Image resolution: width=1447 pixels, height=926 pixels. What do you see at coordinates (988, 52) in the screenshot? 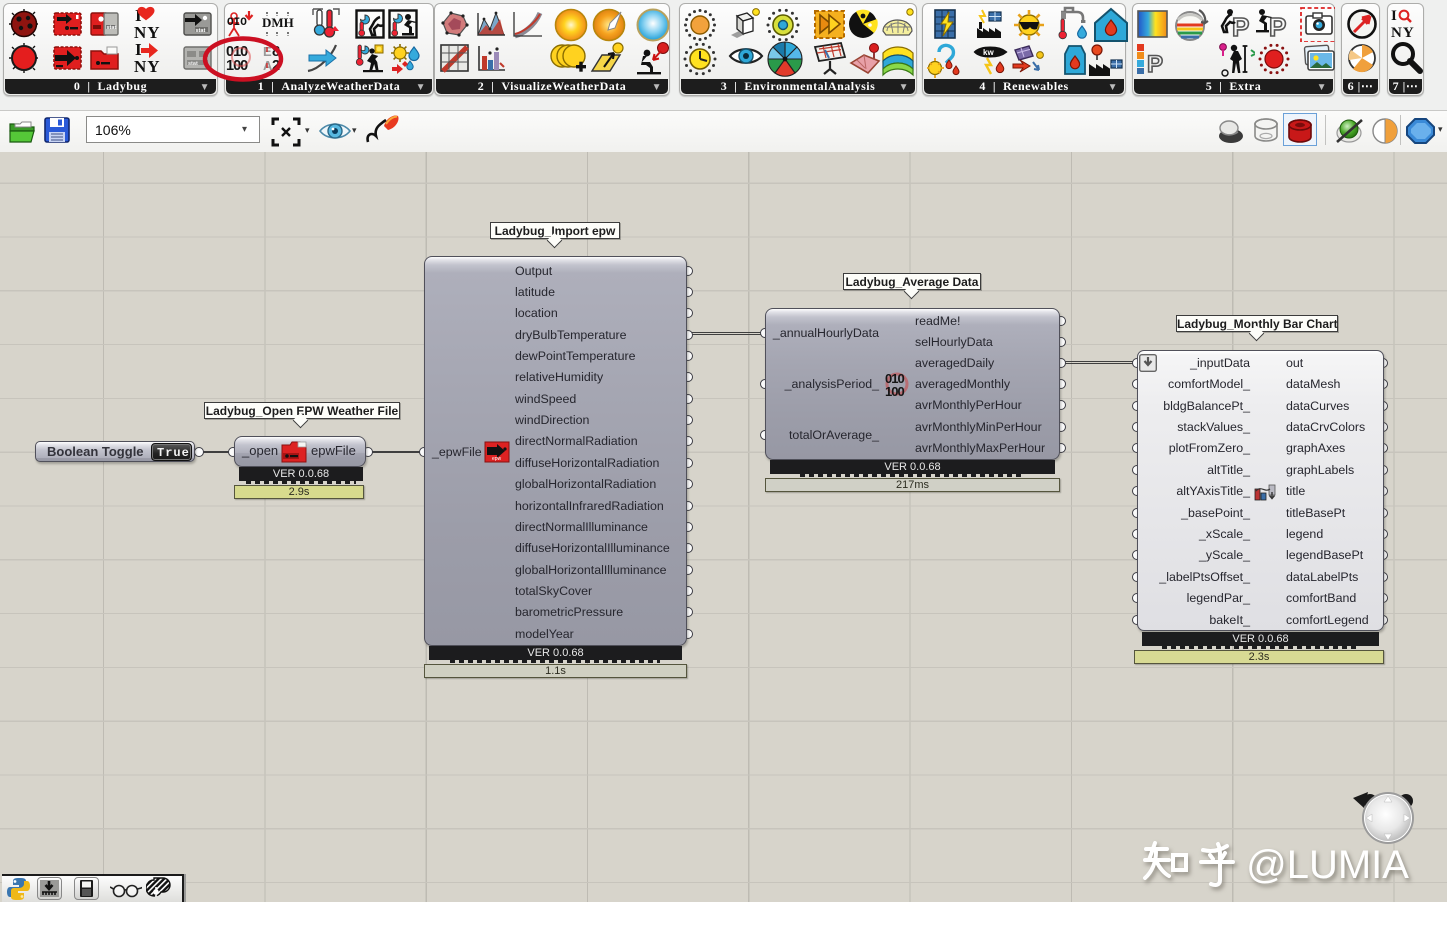
I see `svg-text: kw` at bounding box center [988, 52].